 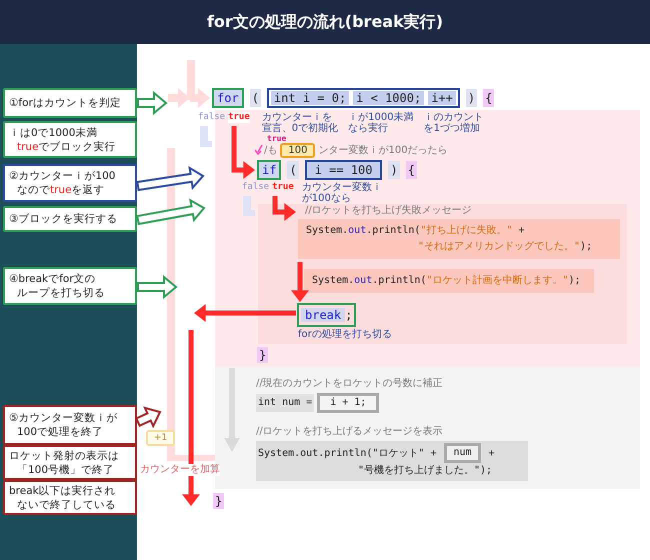 What do you see at coordinates (70, 497) in the screenshot?
I see `callout-box: break以下は実行され ないで終了している` at bounding box center [70, 497].